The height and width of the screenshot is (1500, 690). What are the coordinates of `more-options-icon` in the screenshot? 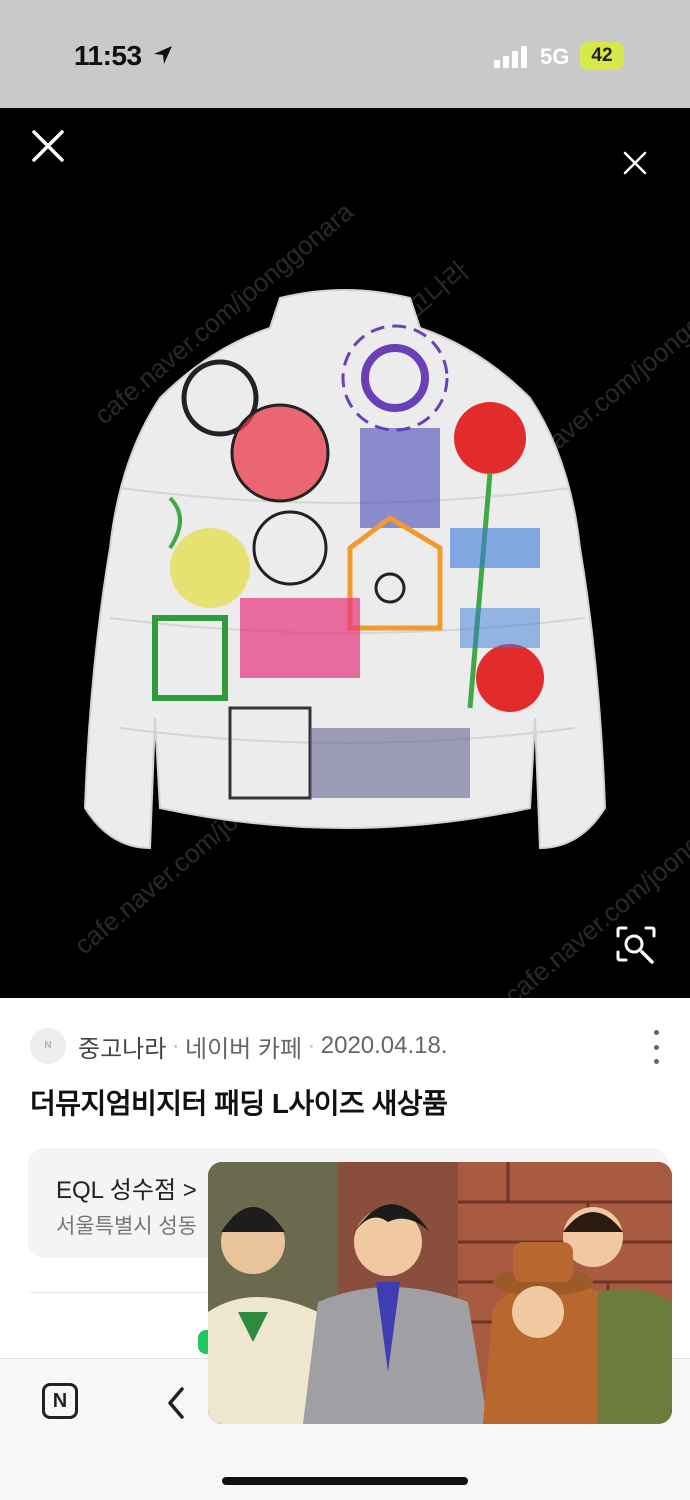 It's located at (656, 1047).